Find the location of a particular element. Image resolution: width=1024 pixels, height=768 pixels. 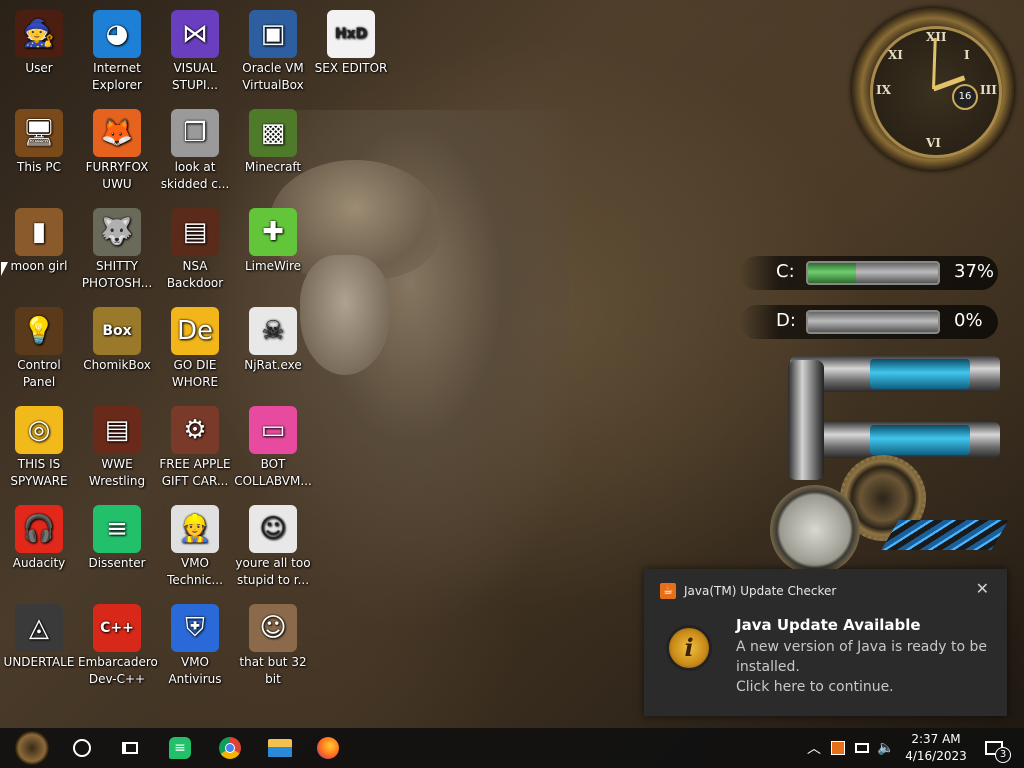

desktop-icon: ▤ NSA Backdoor is located at coordinates (195, 248).